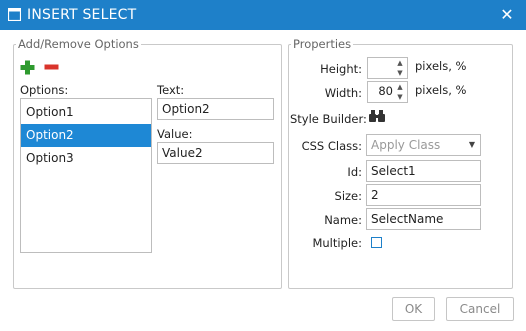  What do you see at coordinates (354, 172) in the screenshot?
I see `id-label: Id:` at bounding box center [354, 172].